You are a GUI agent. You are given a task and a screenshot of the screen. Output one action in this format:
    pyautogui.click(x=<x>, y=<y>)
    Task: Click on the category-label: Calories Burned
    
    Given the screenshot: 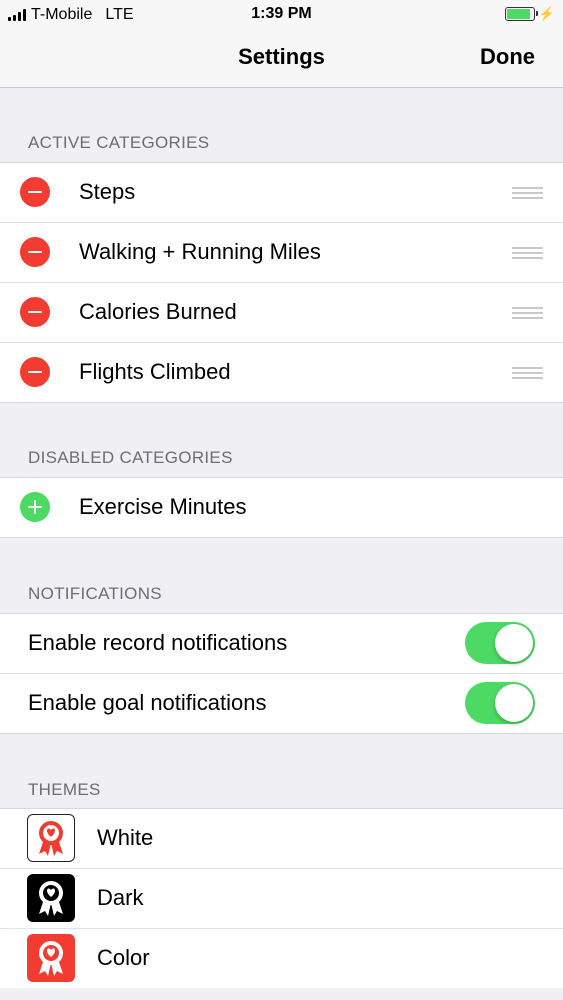 What is the action you would take?
    pyautogui.click(x=158, y=311)
    